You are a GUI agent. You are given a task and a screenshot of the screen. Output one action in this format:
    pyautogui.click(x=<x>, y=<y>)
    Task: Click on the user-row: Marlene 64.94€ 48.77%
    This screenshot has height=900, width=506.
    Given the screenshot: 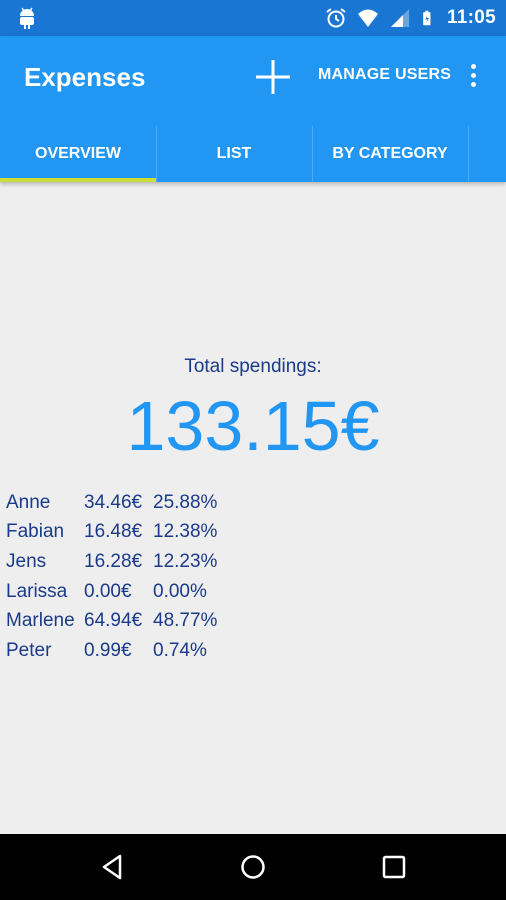 What is the action you would take?
    pyautogui.click(x=119, y=621)
    